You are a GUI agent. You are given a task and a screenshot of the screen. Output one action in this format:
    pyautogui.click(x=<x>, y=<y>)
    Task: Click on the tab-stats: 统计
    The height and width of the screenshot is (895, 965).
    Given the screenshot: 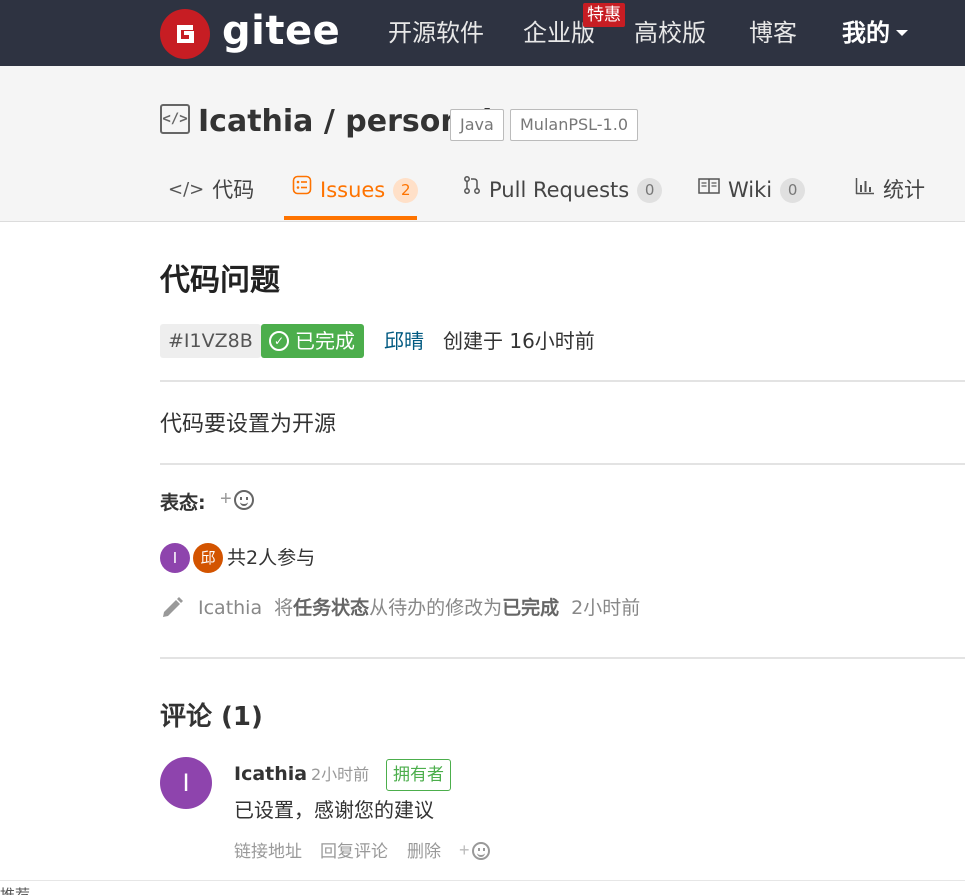 What is the action you would take?
    pyautogui.click(x=890, y=190)
    